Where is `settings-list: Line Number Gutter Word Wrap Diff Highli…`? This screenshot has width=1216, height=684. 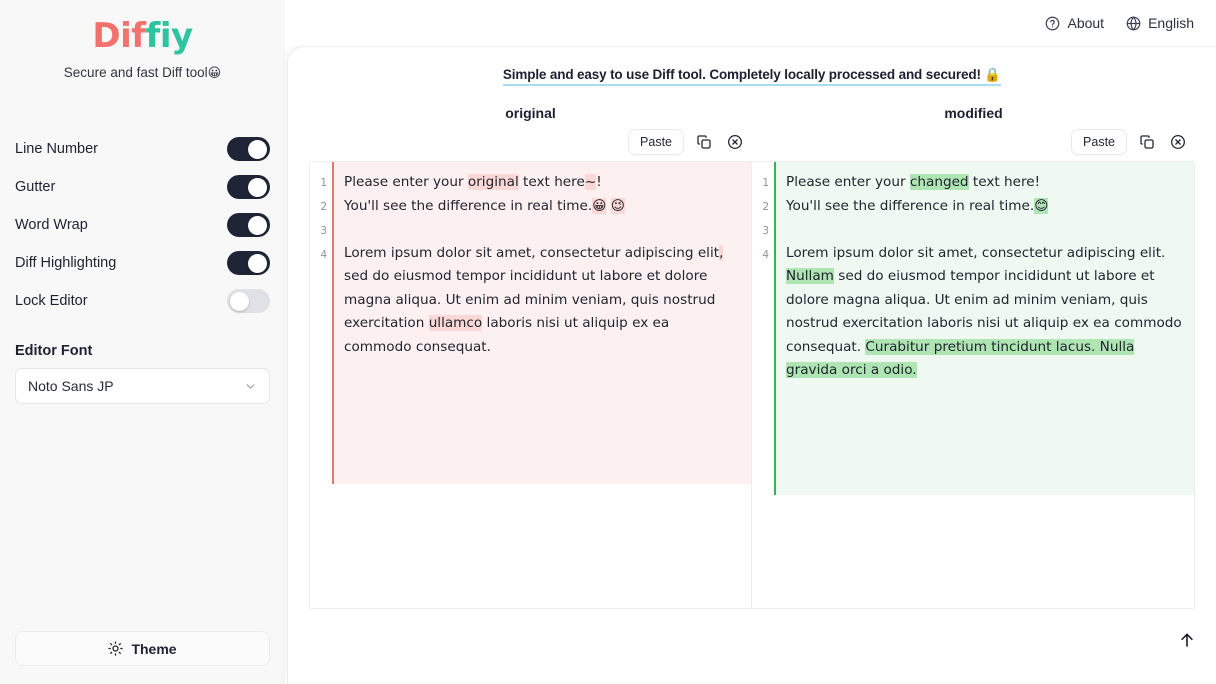 settings-list: Line Number Gutter Word Wrap Diff Highli… is located at coordinates (142, 225).